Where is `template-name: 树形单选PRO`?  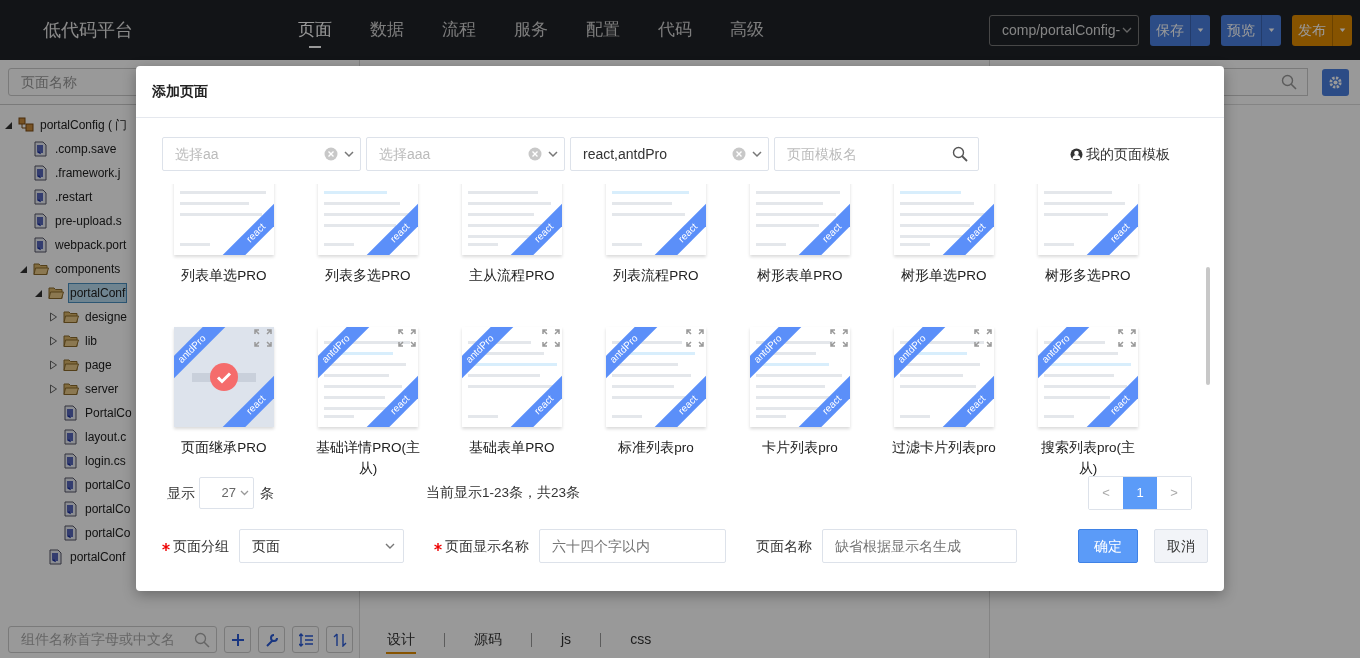
template-name: 树形单选PRO is located at coordinates (944, 276).